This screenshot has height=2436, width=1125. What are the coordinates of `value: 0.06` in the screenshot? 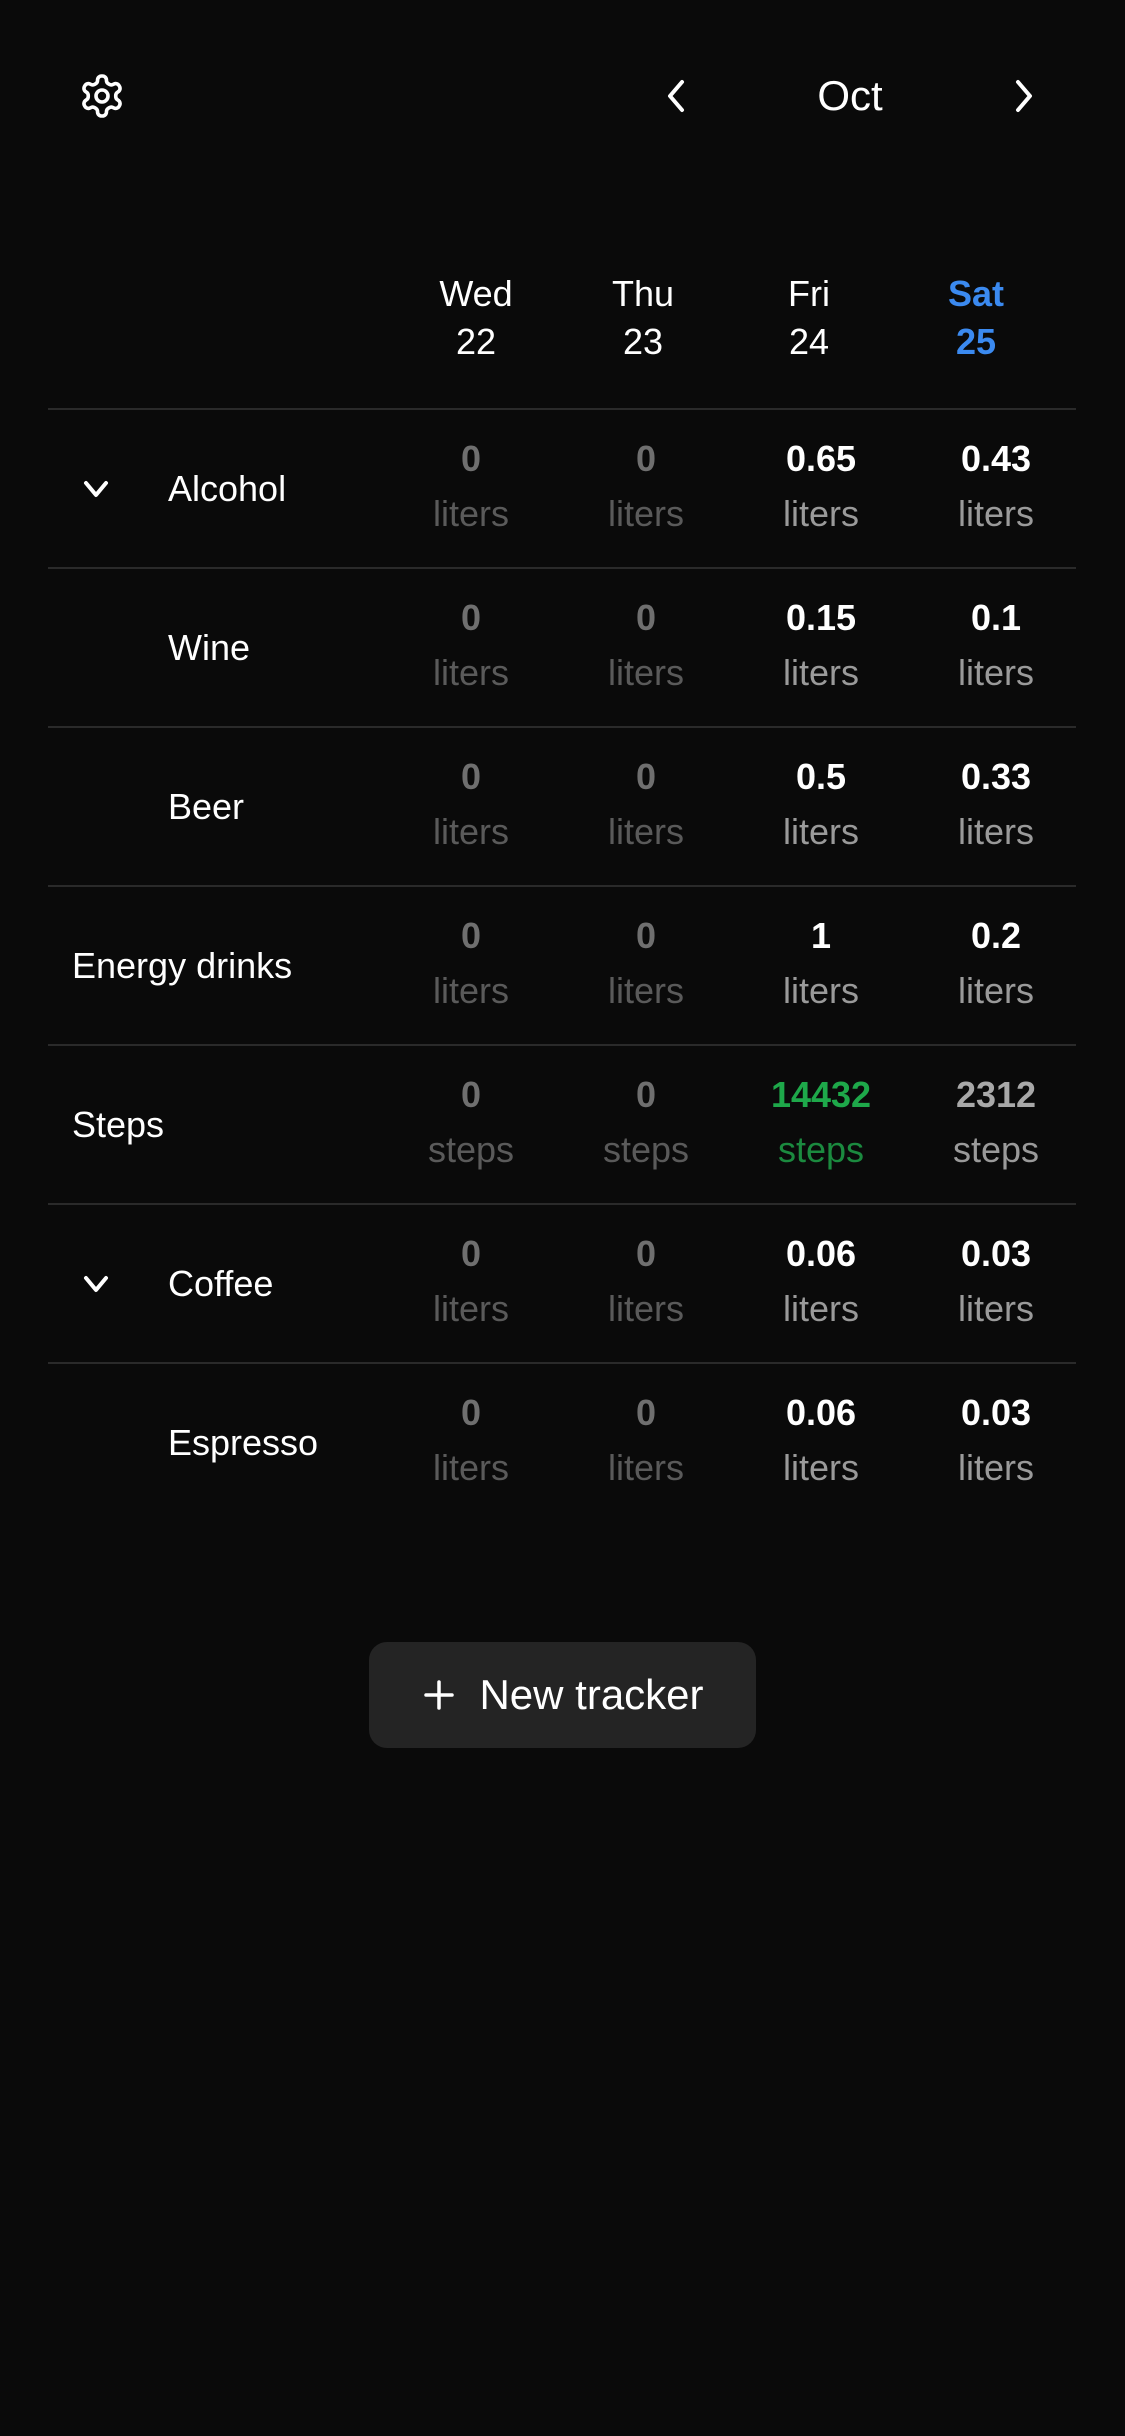 It's located at (821, 1253).